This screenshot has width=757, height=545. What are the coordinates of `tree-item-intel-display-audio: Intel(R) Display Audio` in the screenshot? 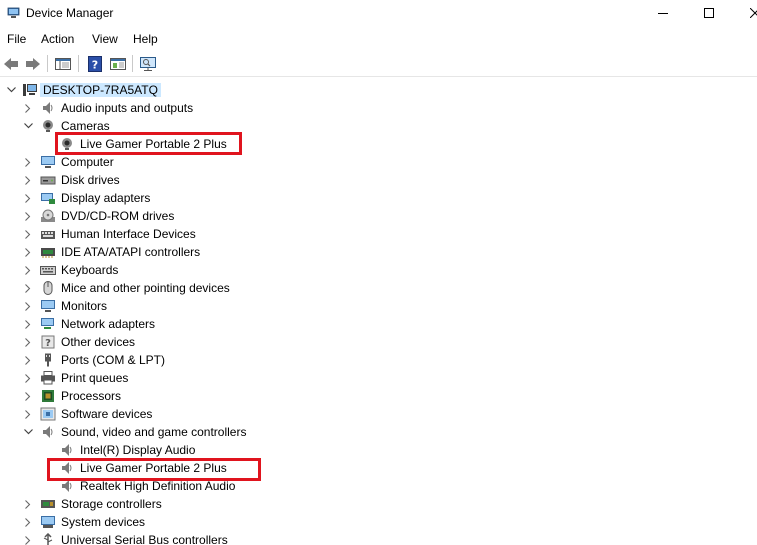 It's located at (378, 450).